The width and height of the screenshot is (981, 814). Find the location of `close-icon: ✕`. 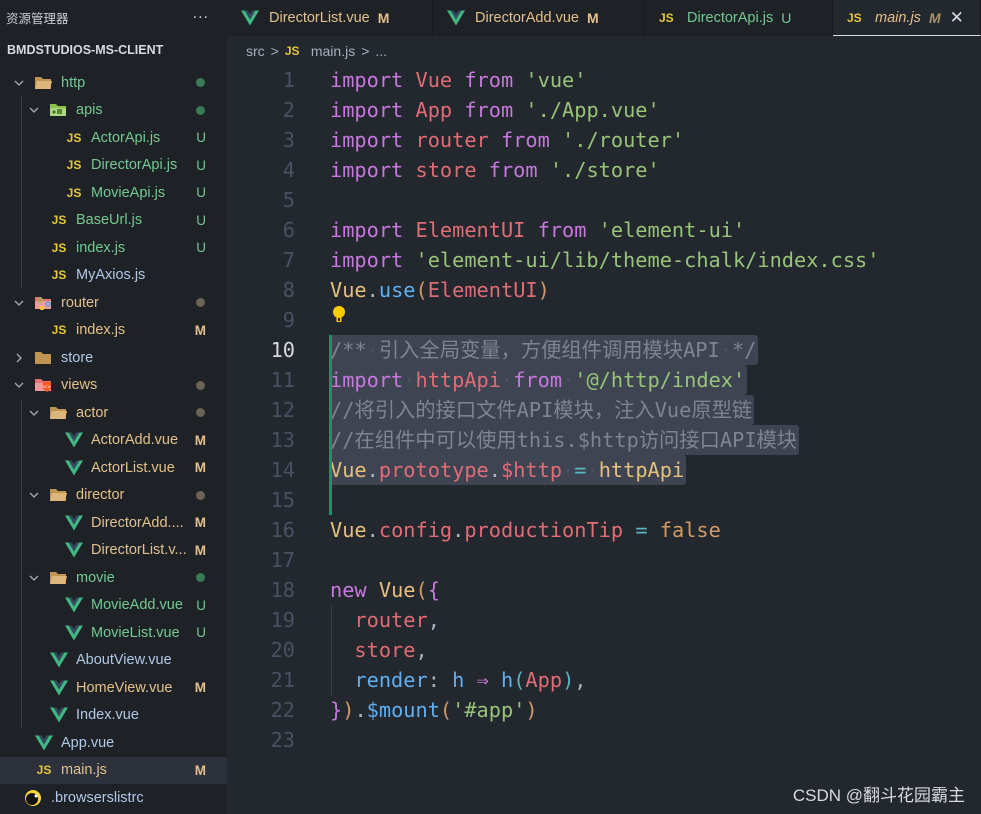

close-icon: ✕ is located at coordinates (957, 18).